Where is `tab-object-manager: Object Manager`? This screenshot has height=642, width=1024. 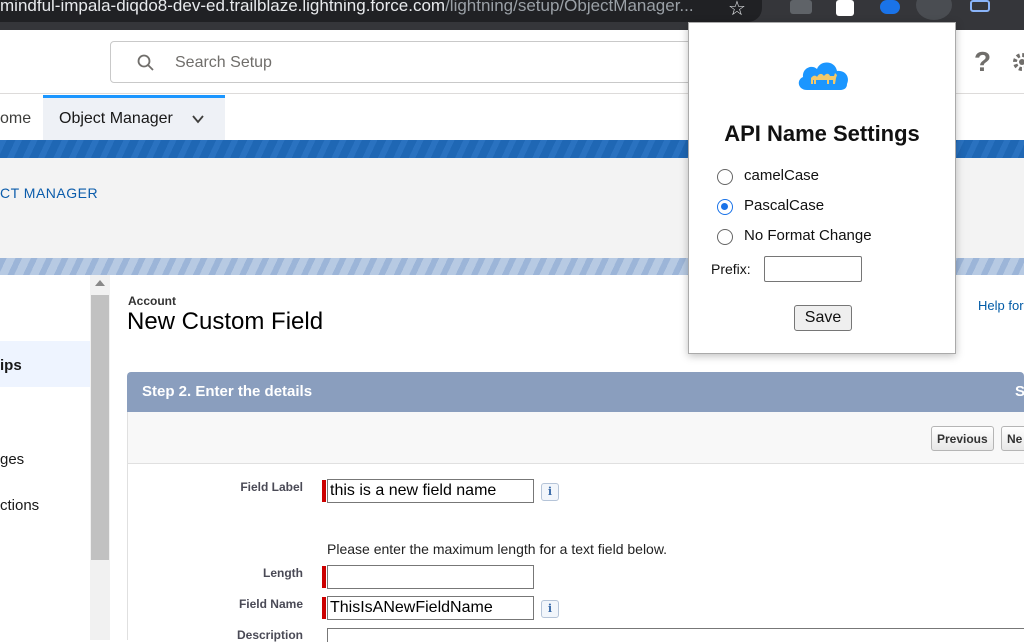
tab-object-manager: Object Manager is located at coordinates (134, 117).